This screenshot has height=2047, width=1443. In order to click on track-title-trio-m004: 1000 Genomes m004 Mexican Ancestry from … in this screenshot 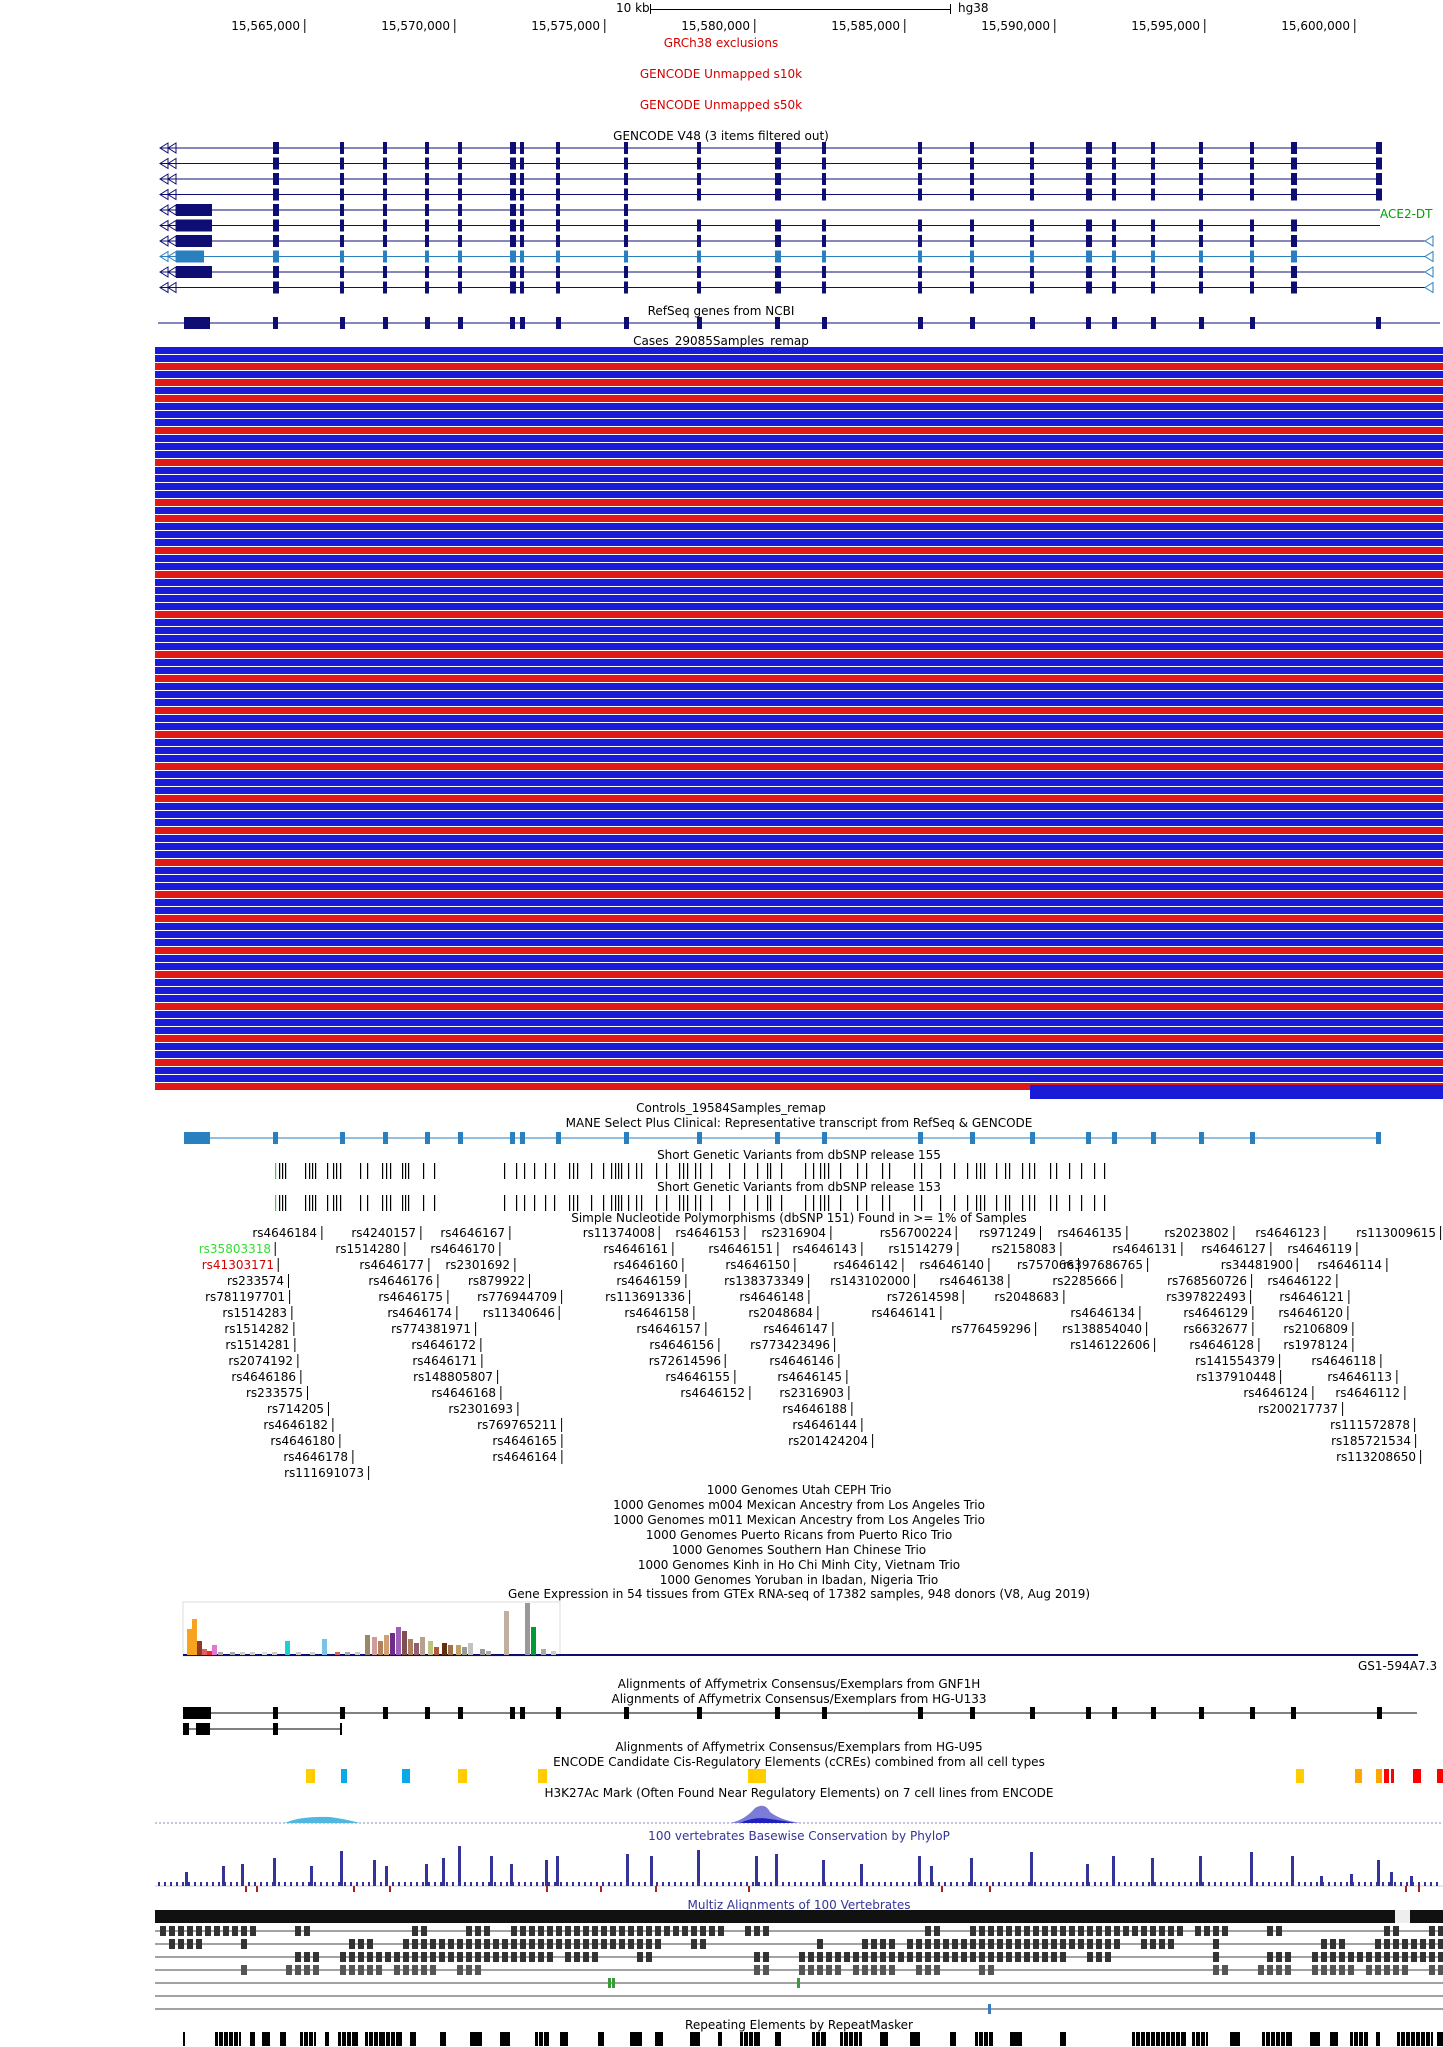, I will do `click(799, 1505)`.